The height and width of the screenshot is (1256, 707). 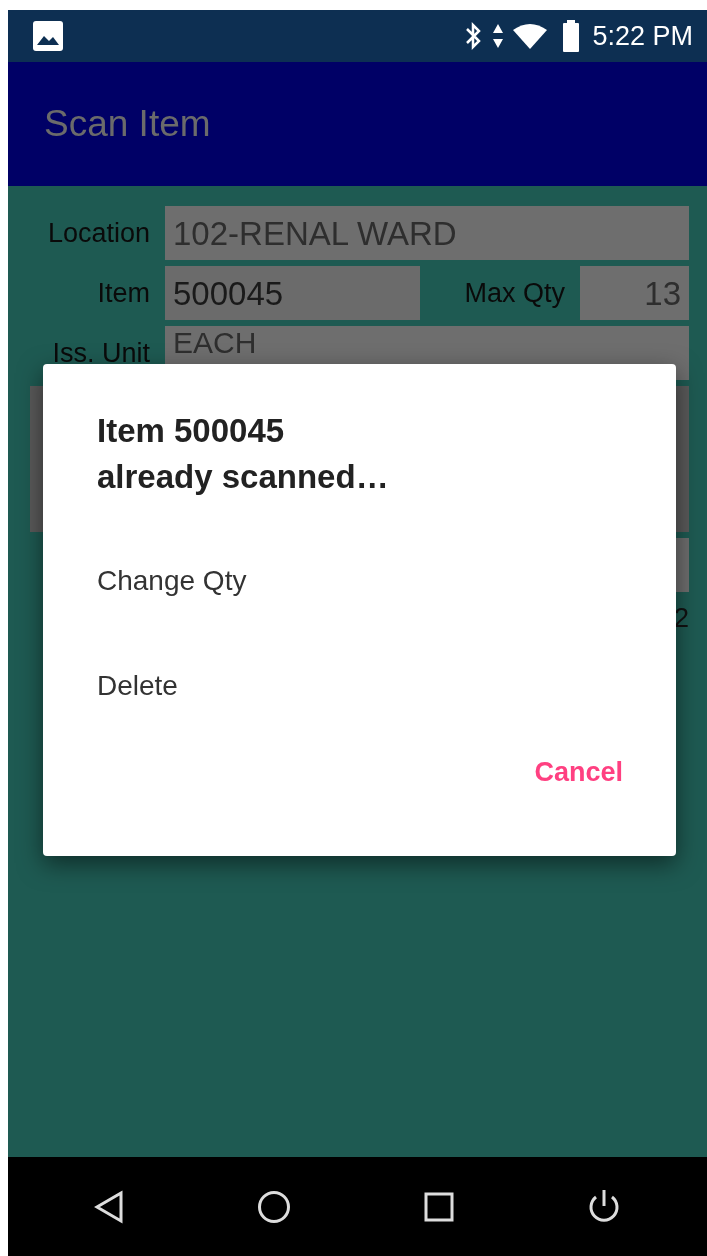 I want to click on field-label: Item, so click(x=123, y=293).